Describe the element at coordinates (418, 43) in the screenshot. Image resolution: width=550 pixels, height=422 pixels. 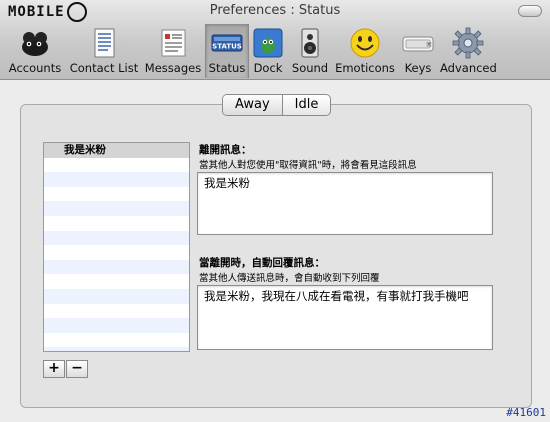
I see `keyboard-icon: ⌘` at that location.